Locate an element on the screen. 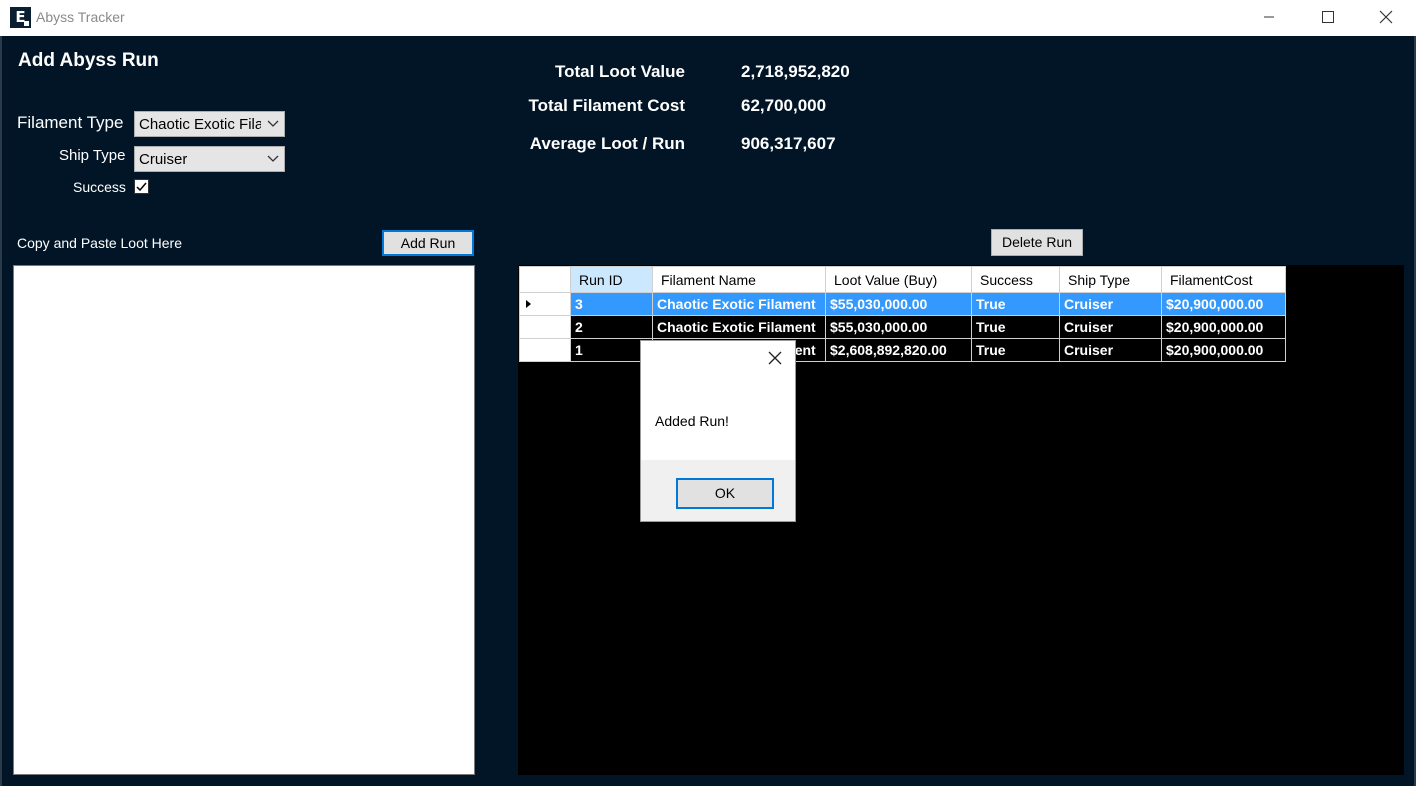 This screenshot has height=786, width=1416. ship-type-label: Ship Type is located at coordinates (92, 155).